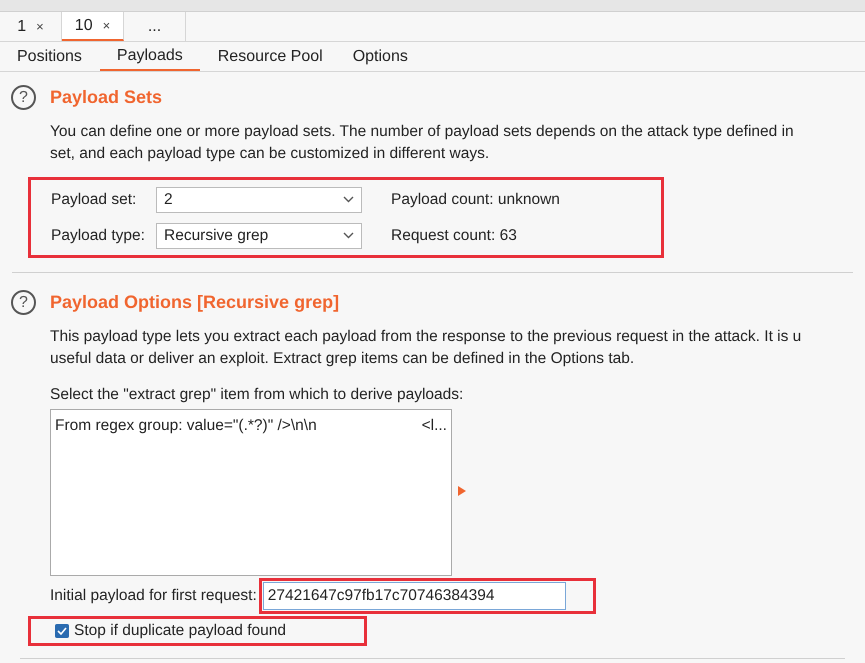  What do you see at coordinates (93, 26) in the screenshot?
I see `instance-tab: 10 ×` at bounding box center [93, 26].